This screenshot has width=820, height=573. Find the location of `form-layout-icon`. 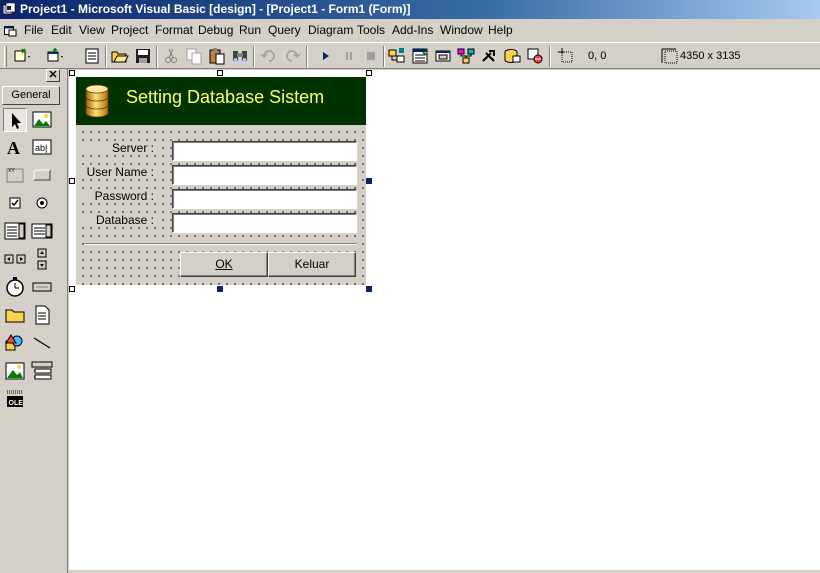

form-layout-icon is located at coordinates (443, 56).